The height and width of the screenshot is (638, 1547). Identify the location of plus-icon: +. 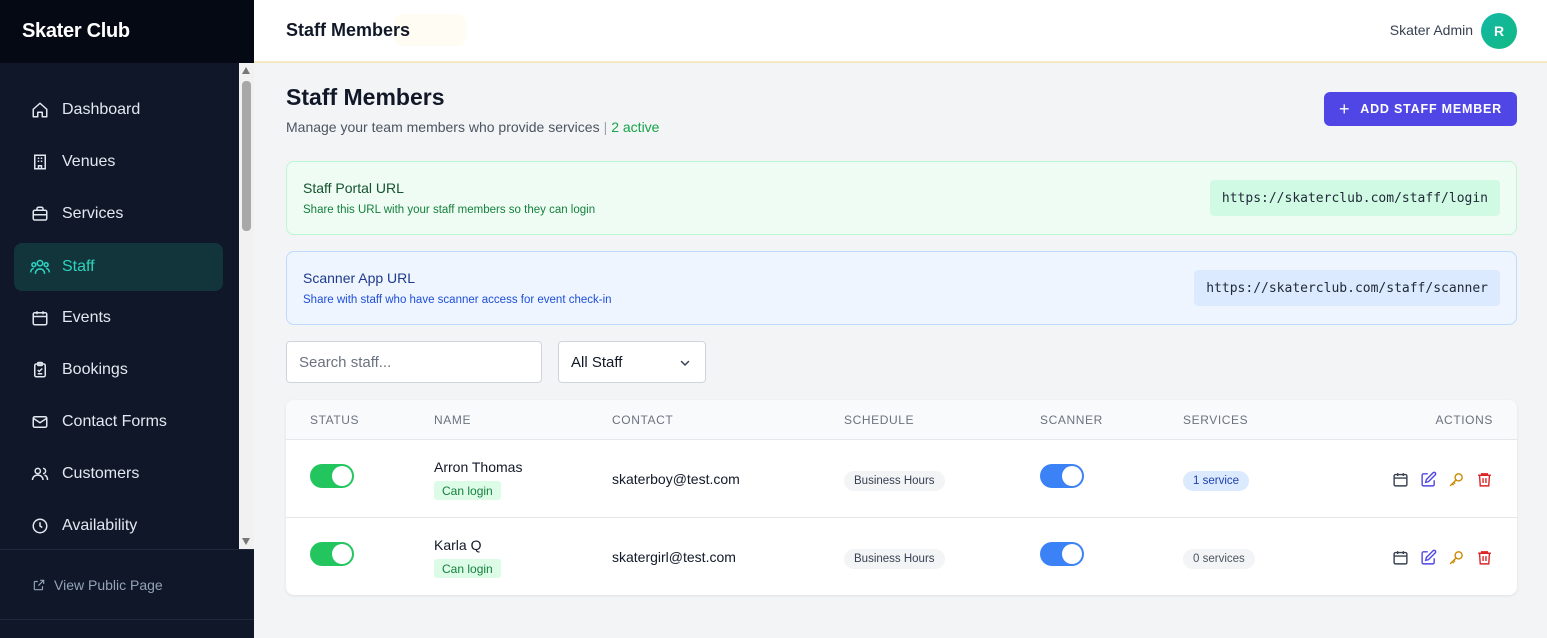
(1344, 109).